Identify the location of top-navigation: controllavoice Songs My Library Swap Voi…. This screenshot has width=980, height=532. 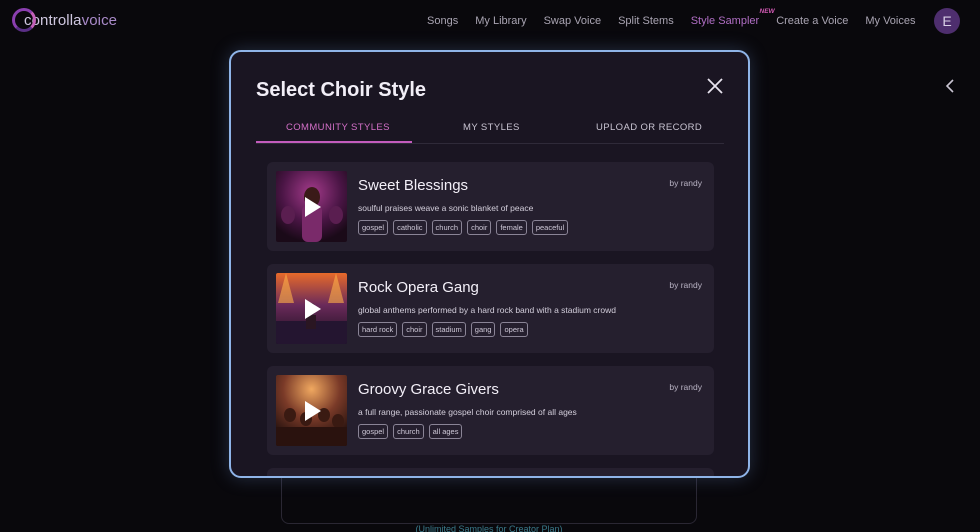
(490, 22).